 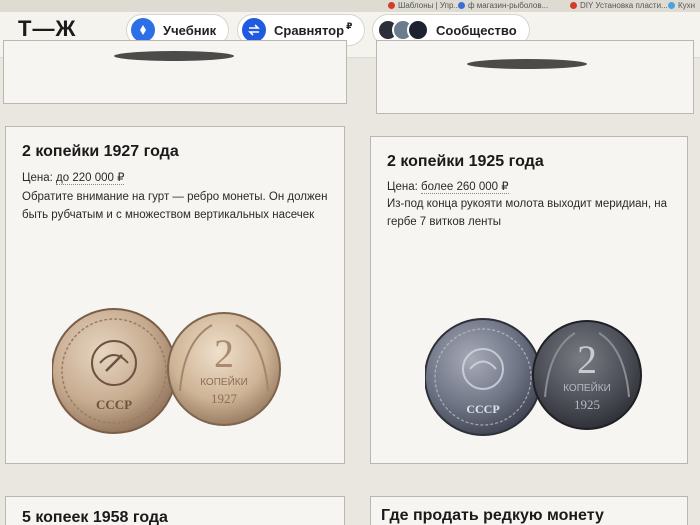 I want to click on coin-reverse: 2 КОПЕЙКИ 1927, so click(x=224, y=369).